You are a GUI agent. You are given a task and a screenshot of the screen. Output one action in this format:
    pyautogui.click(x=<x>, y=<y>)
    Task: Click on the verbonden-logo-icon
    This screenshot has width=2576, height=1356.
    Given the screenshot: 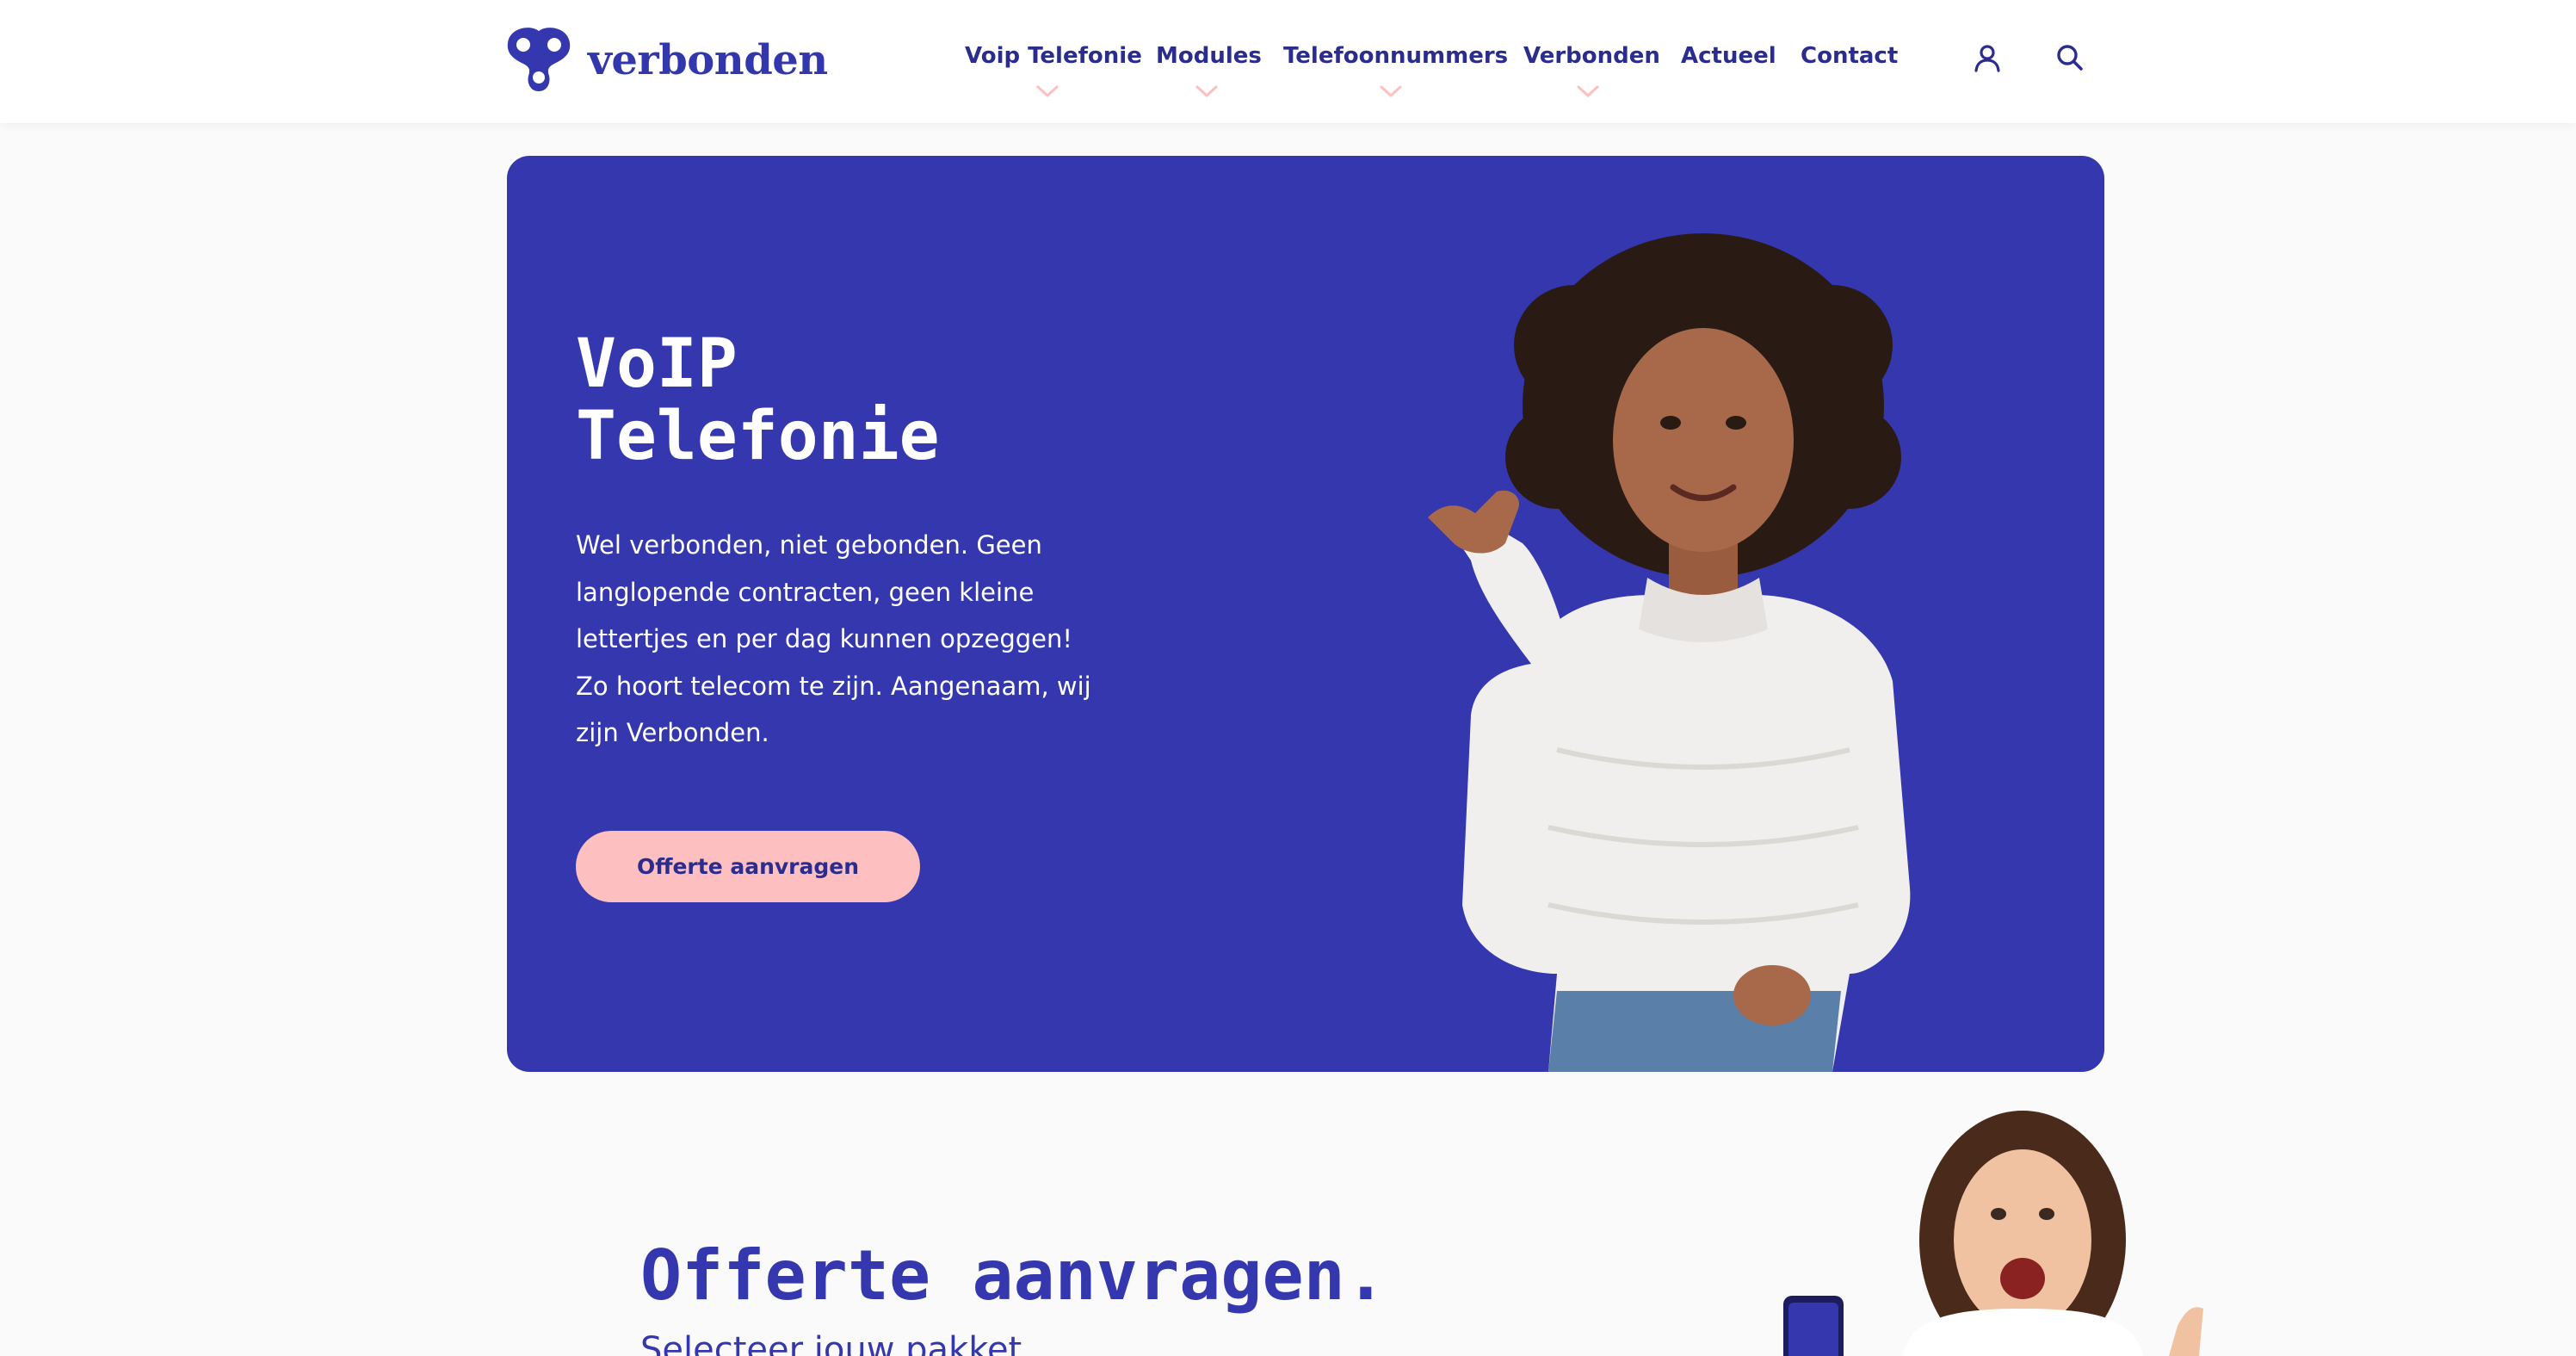 What is the action you would take?
    pyautogui.click(x=539, y=60)
    